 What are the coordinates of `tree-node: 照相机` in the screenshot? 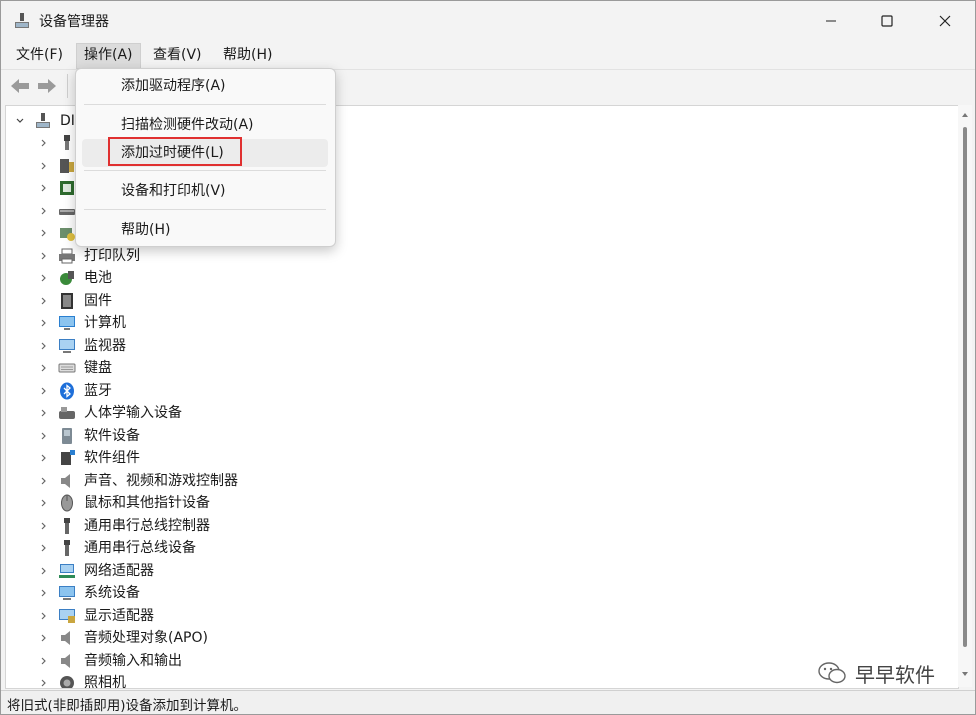 It's located at (476, 680).